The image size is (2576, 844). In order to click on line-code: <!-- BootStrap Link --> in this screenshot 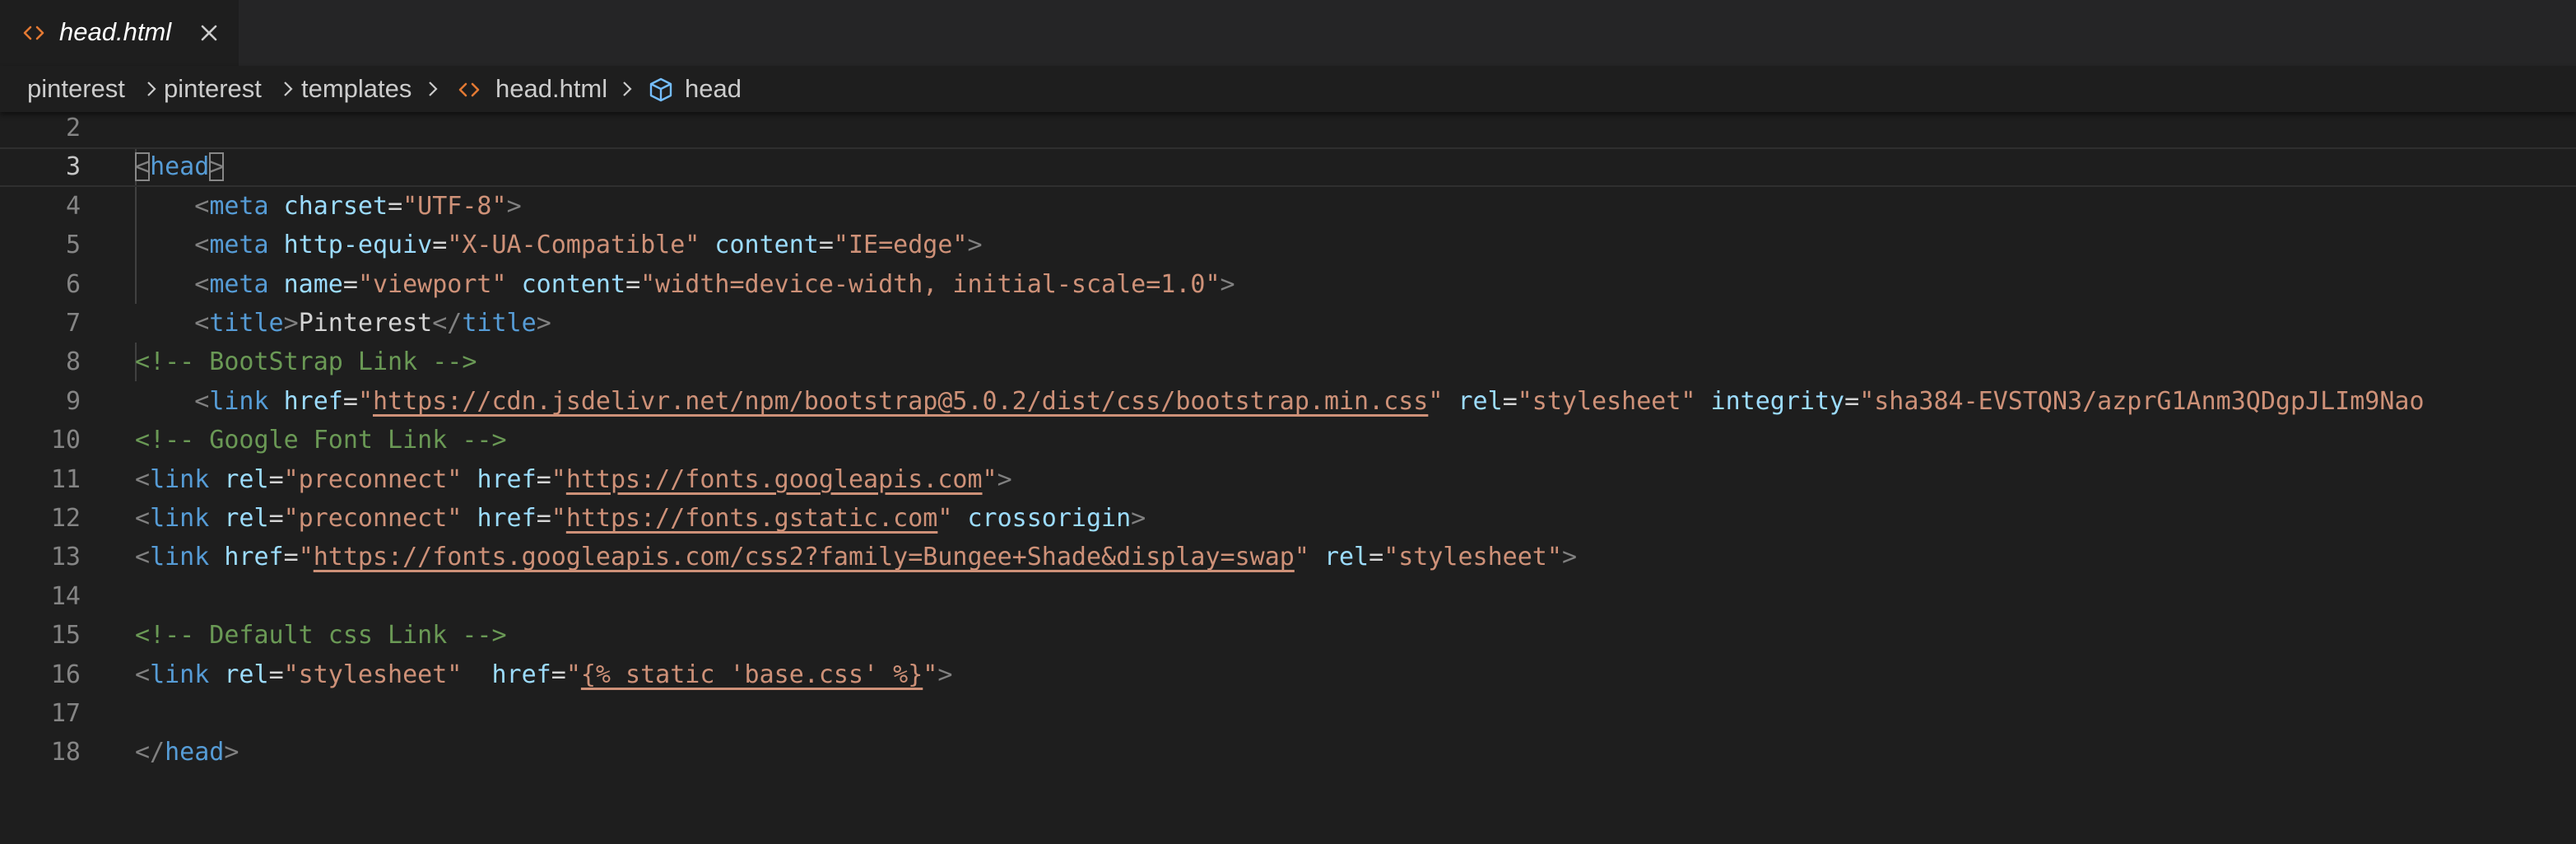, I will do `click(306, 362)`.